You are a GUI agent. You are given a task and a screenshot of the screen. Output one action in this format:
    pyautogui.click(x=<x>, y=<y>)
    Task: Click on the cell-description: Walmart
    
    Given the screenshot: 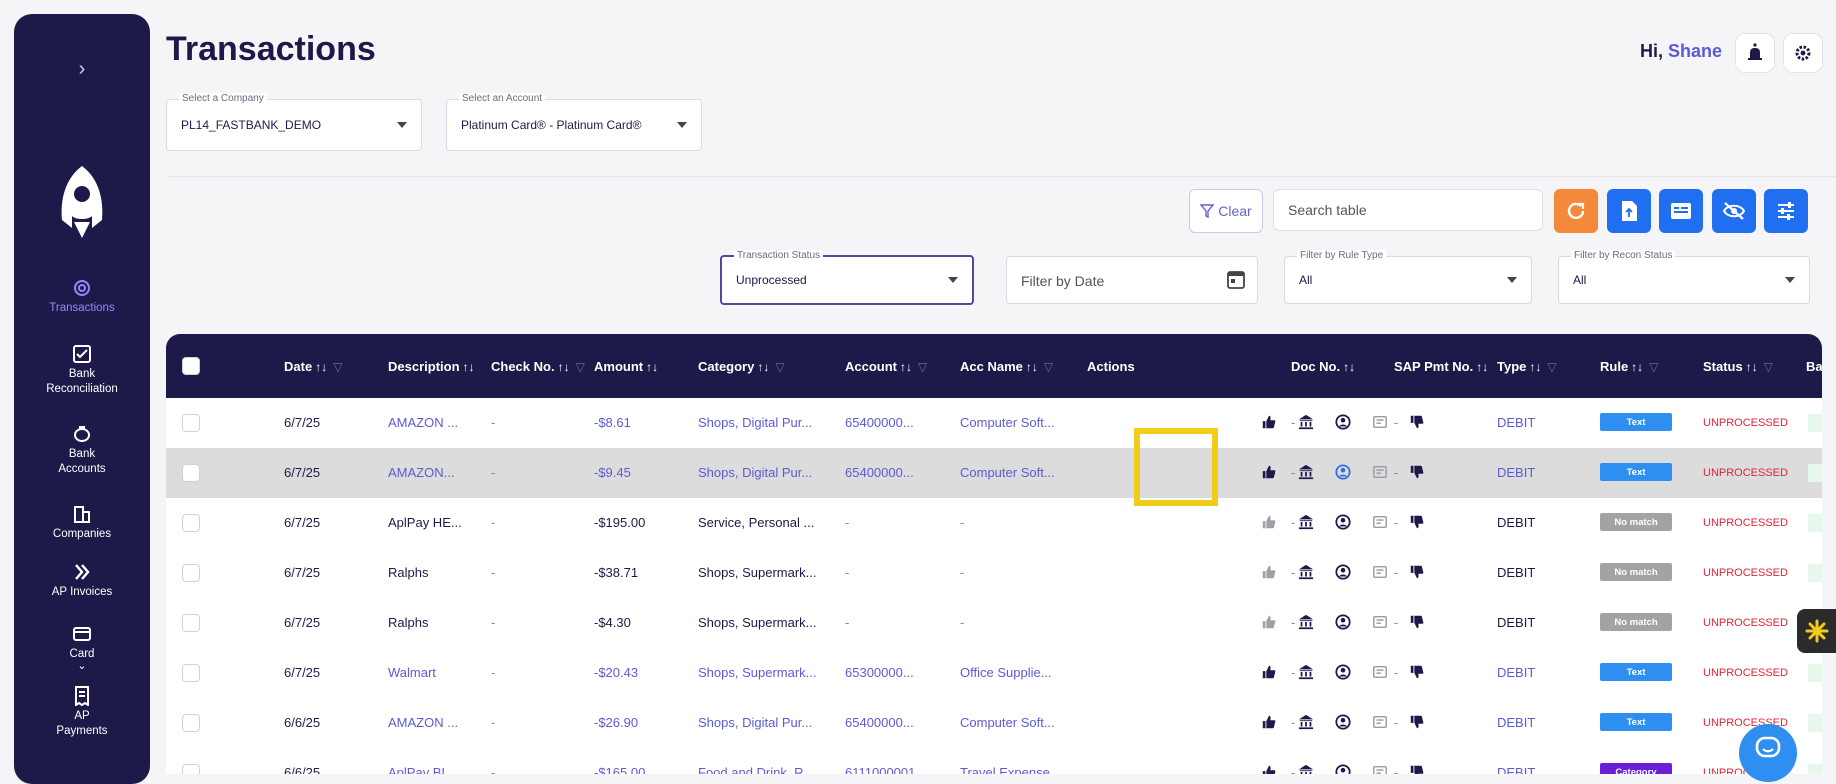 What is the action you would take?
    pyautogui.click(x=412, y=672)
    